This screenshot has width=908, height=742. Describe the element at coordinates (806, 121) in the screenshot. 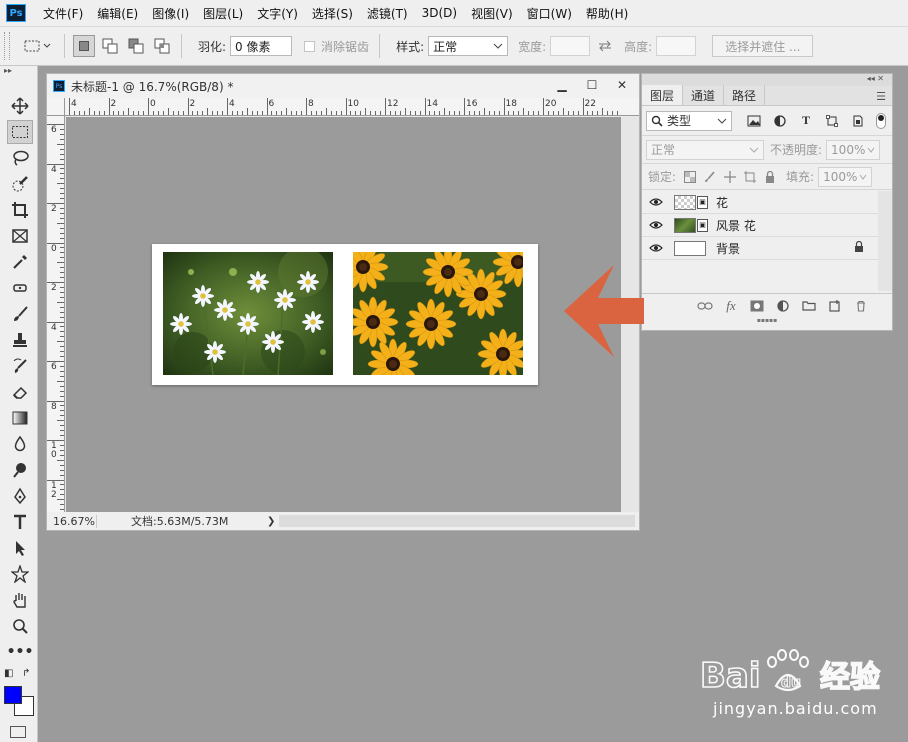

I see `filter-type-icon: T` at that location.